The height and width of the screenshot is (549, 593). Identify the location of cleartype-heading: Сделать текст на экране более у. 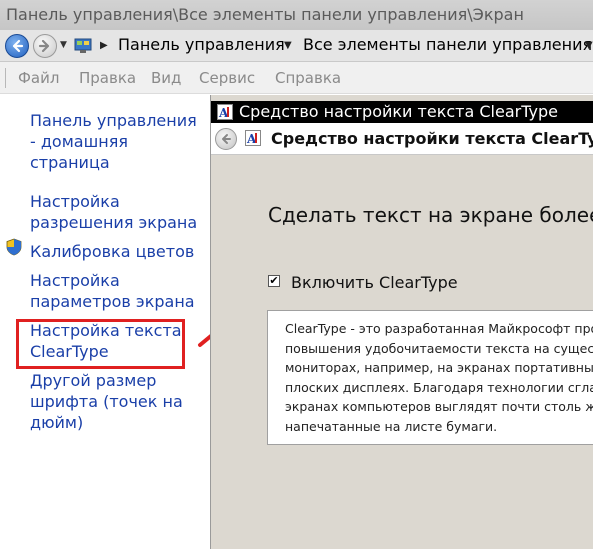
(430, 215).